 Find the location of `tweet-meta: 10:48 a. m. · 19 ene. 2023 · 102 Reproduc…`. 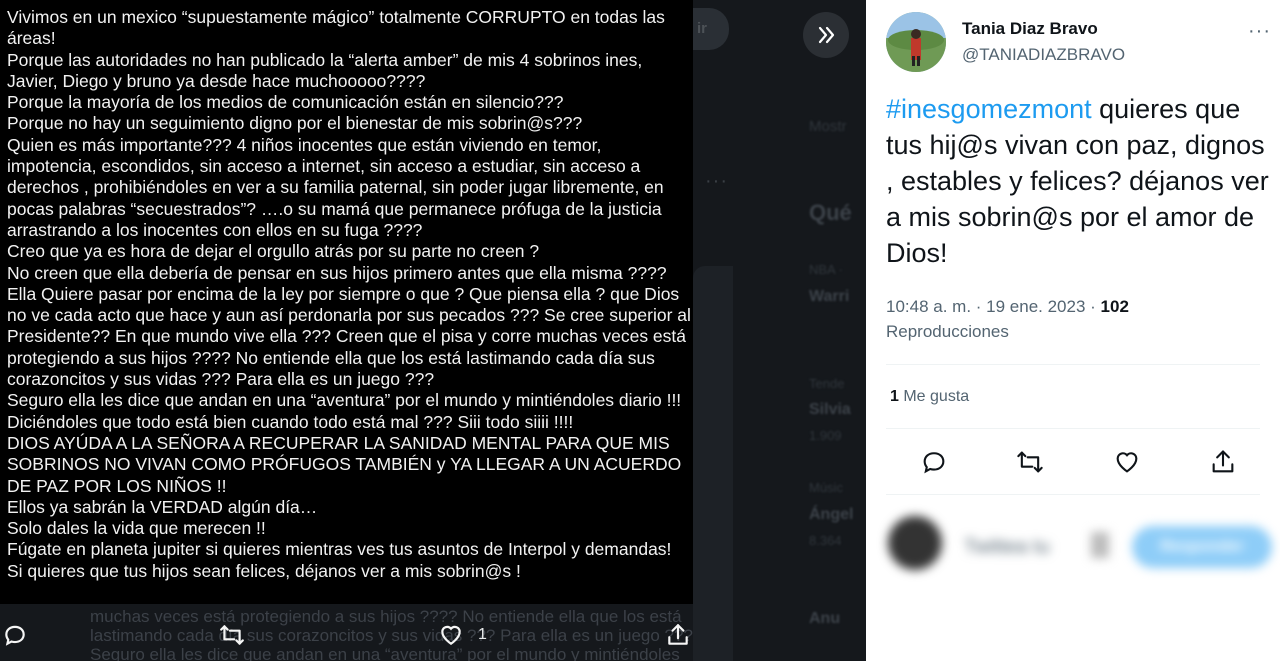

tweet-meta: 10:48 a. m. · 19 ene. 2023 · 102 Reproduc… is located at coordinates (1076, 319).